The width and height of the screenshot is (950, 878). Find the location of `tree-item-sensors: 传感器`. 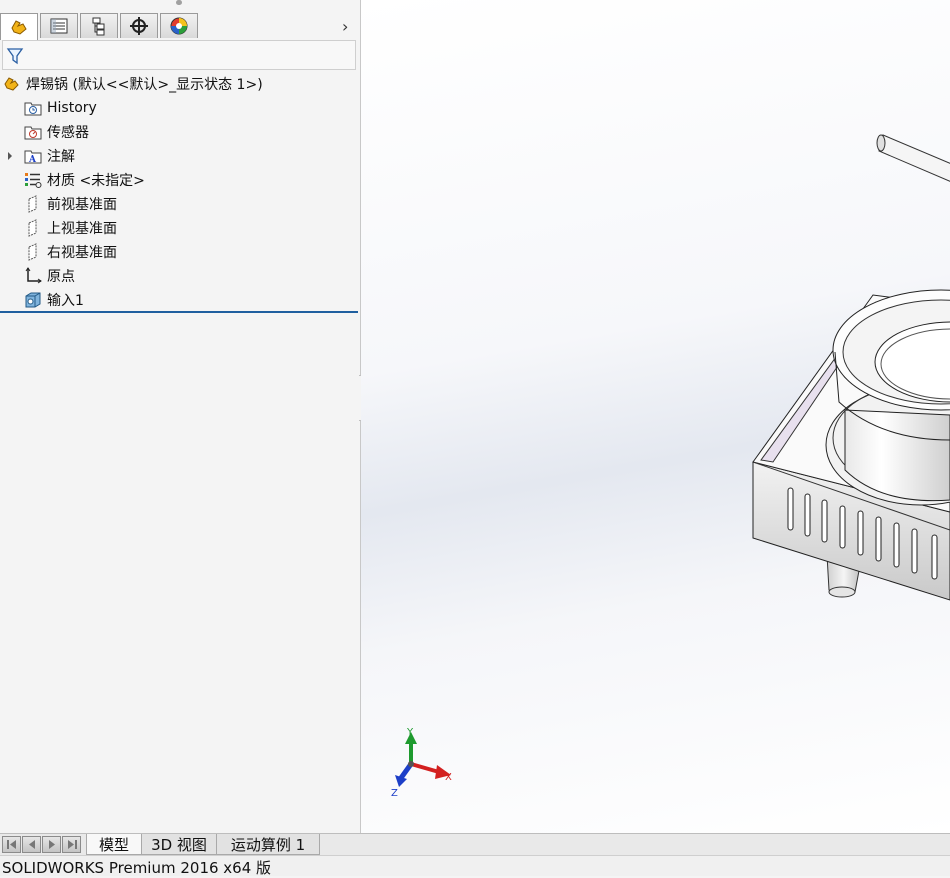

tree-item-sensors: 传感器 is located at coordinates (56, 132).